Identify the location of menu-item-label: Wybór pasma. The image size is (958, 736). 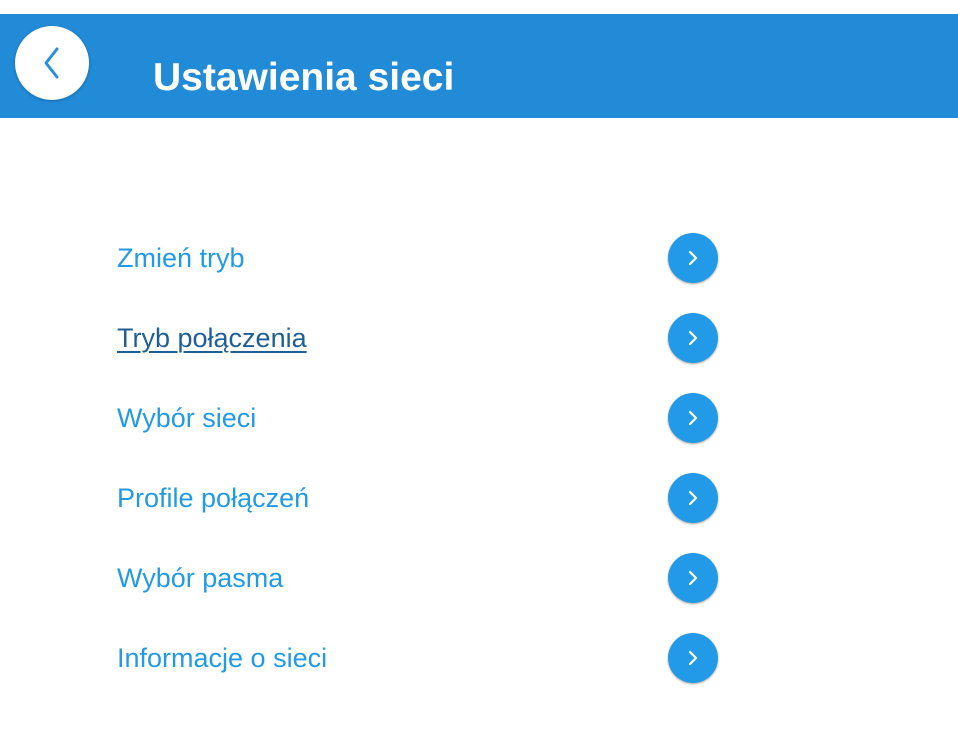
(200, 578).